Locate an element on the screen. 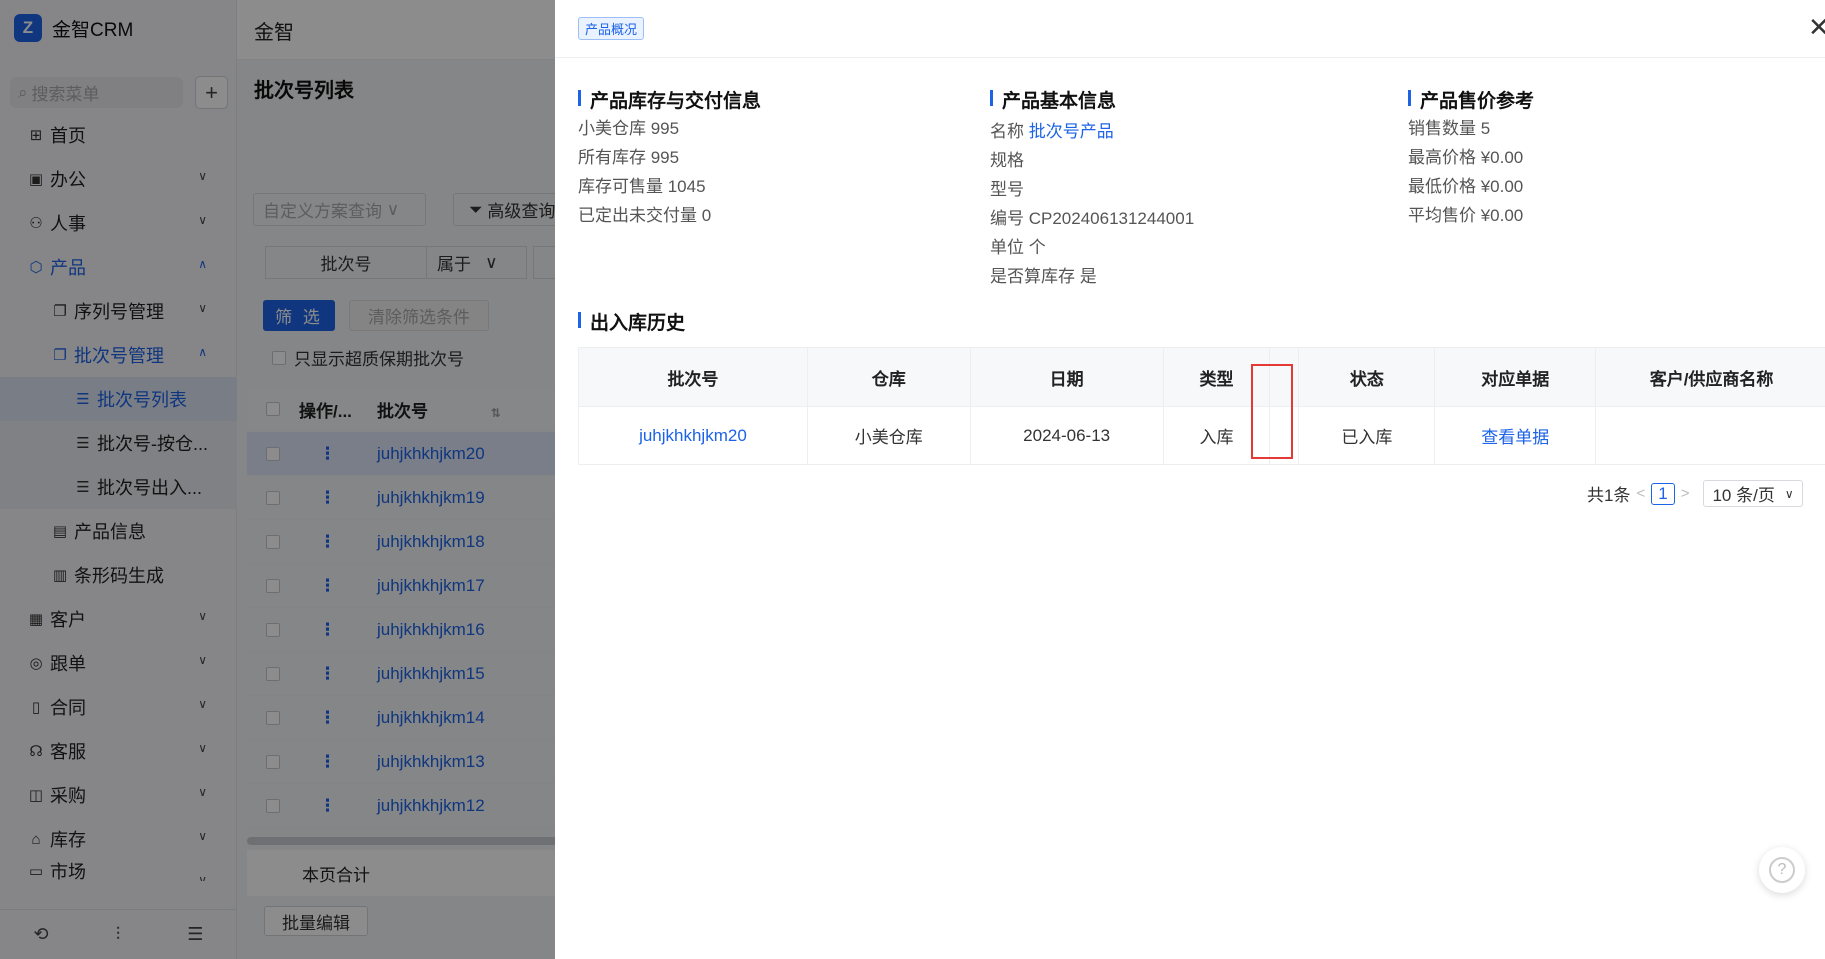 The width and height of the screenshot is (1825, 959). section-basic-title: 产品基本信息 is located at coordinates (1053, 99).